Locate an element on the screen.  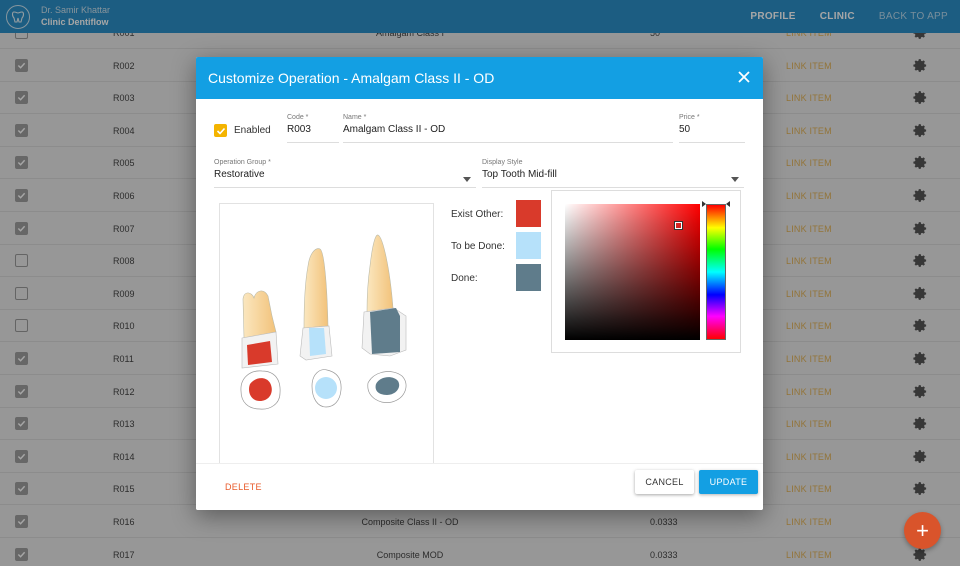
name-field: Name * Amalgam Class II - OD is located at coordinates (508, 128).